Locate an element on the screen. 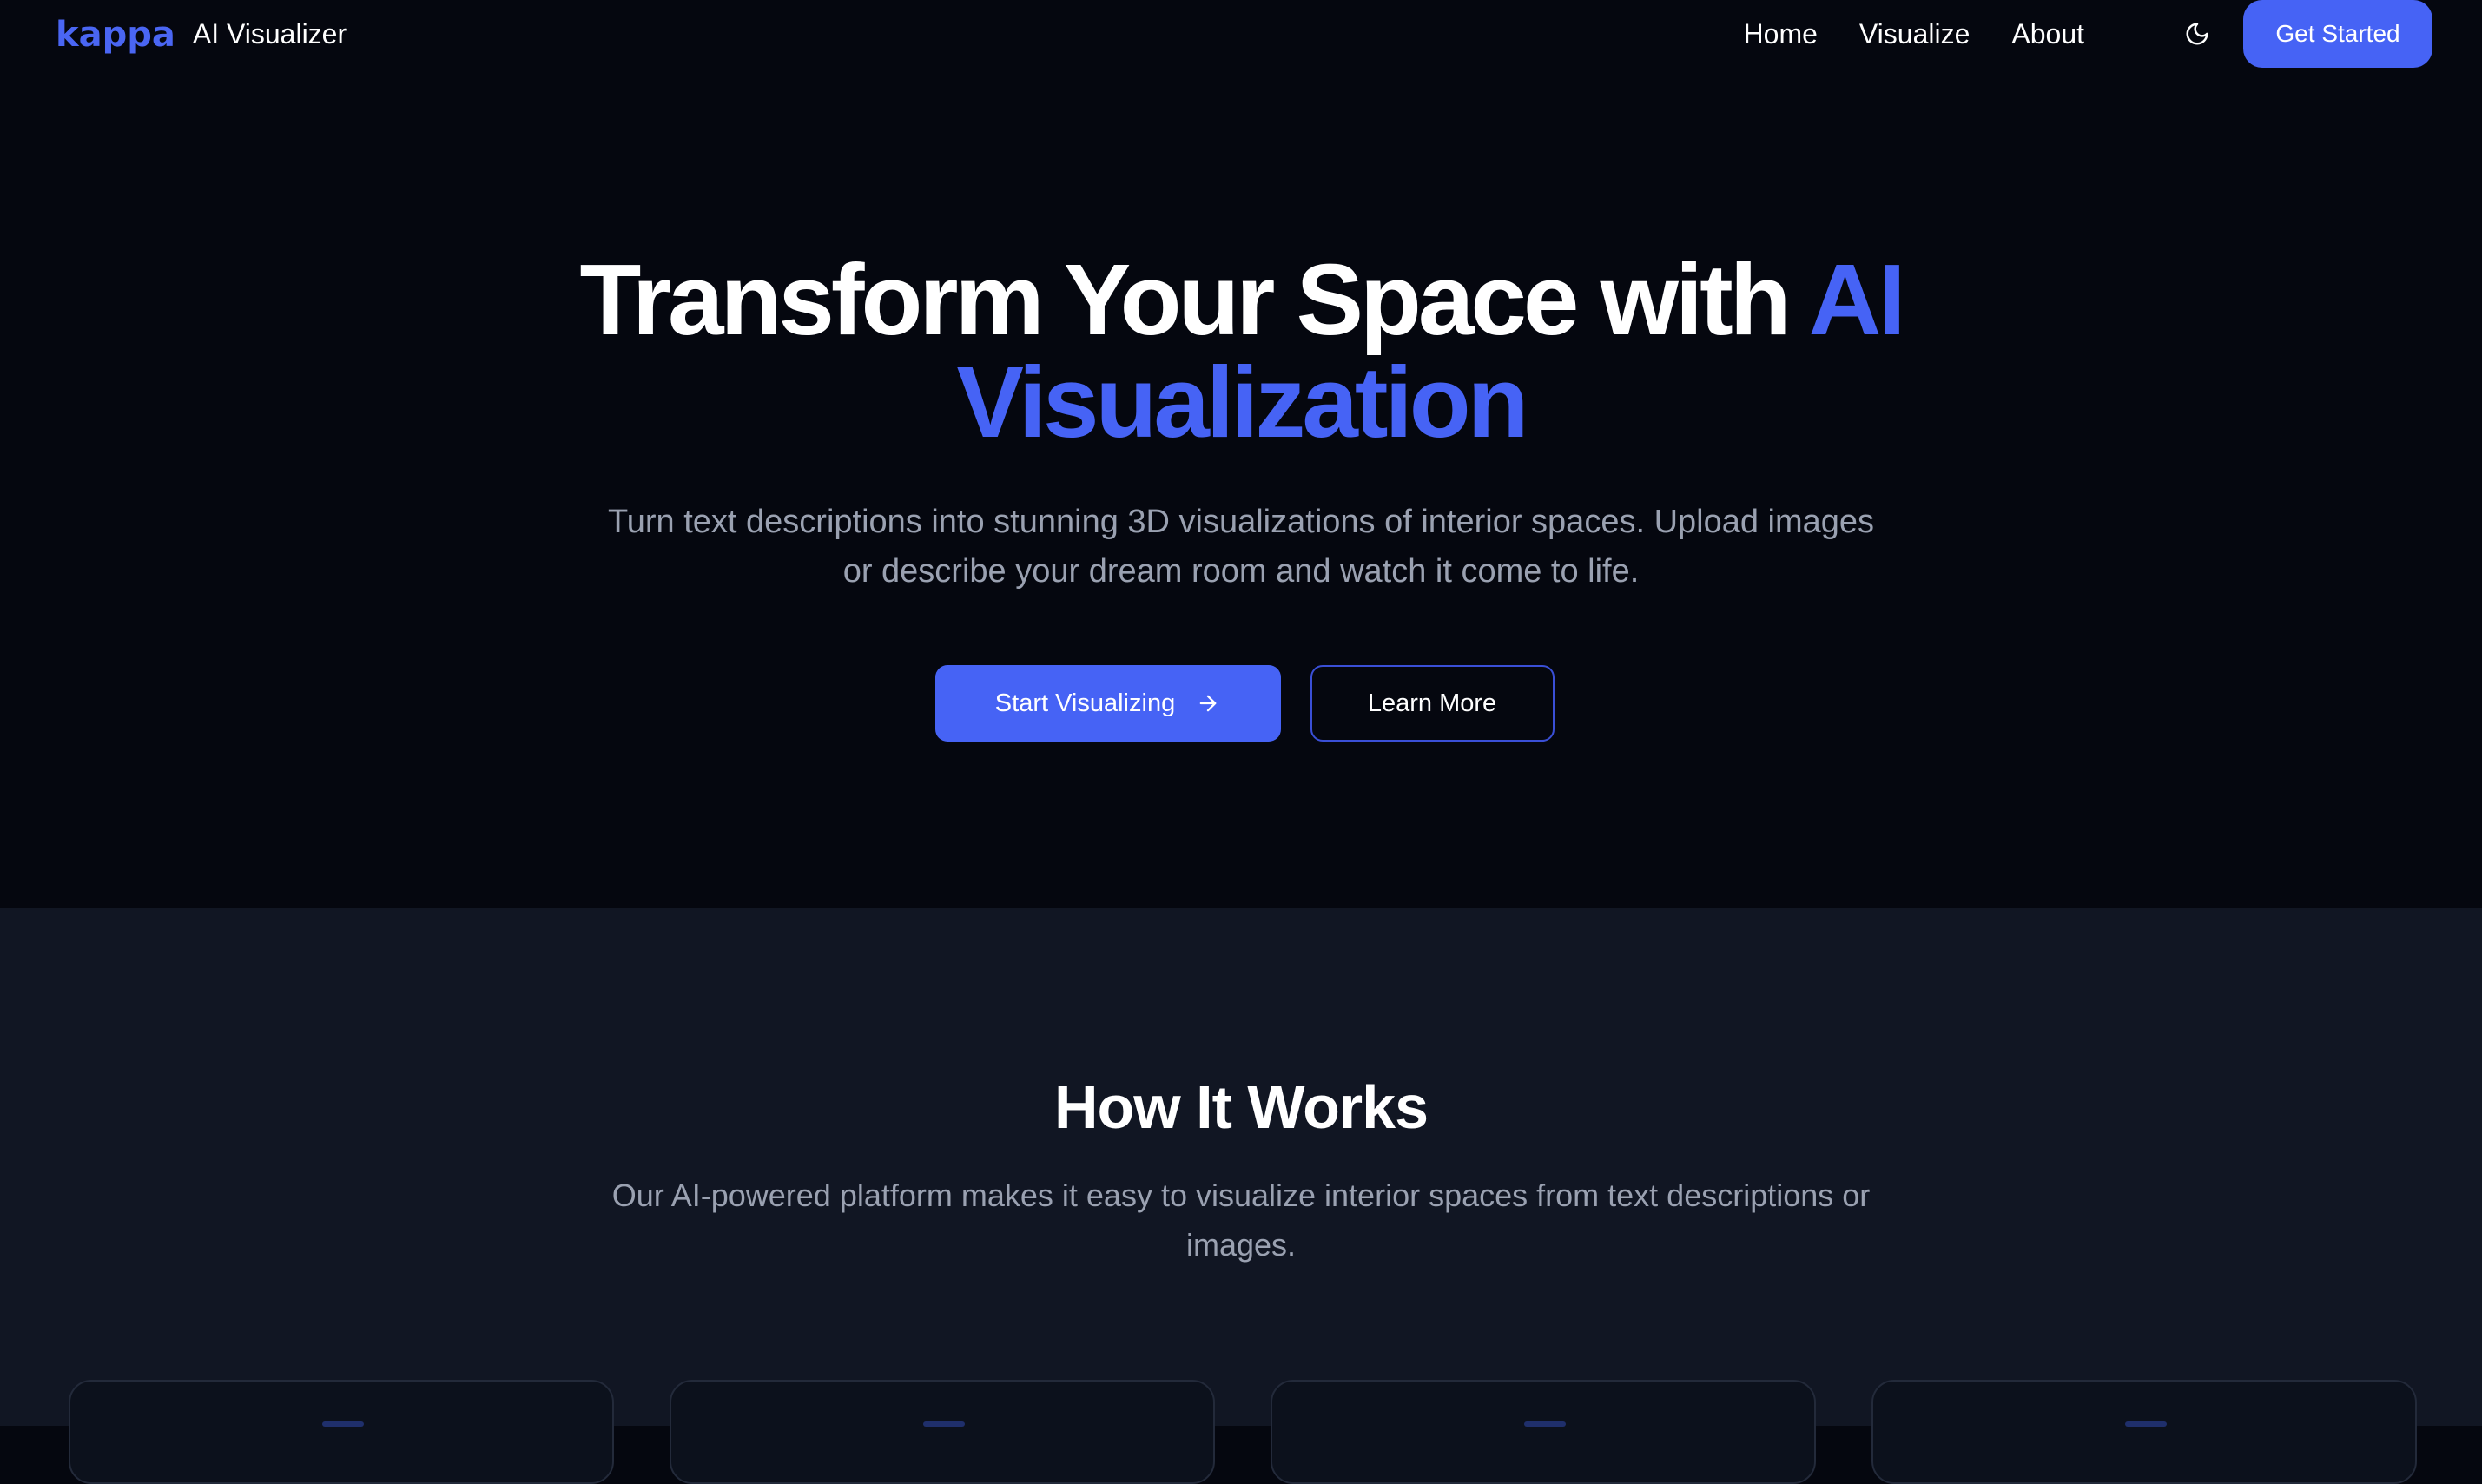 The height and width of the screenshot is (1484, 2482). nav-link-home: Home is located at coordinates (1781, 34).